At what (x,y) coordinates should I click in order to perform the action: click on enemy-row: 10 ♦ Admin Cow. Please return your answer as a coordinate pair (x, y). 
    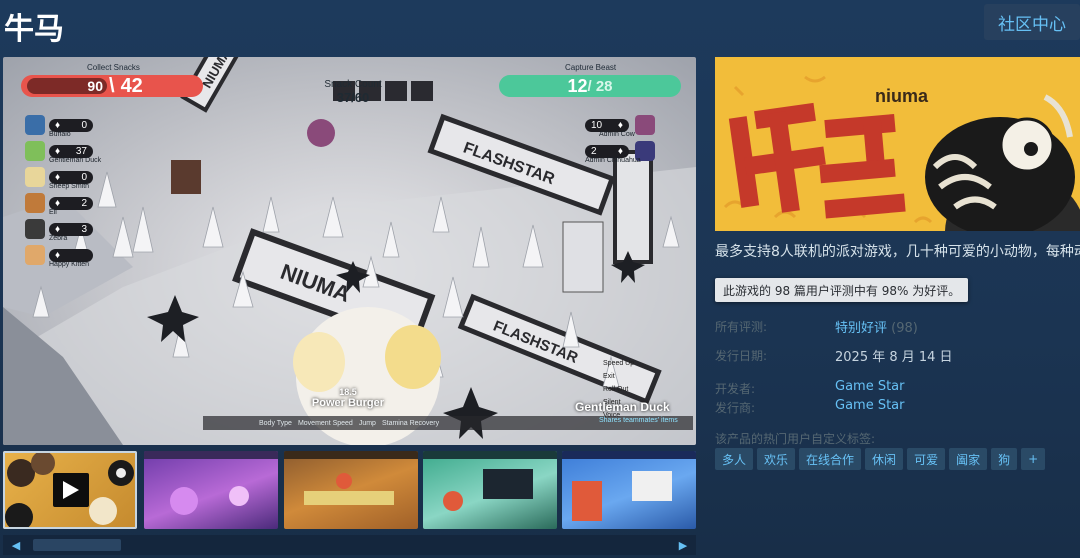
    Looking at the image, I should click on (622, 125).